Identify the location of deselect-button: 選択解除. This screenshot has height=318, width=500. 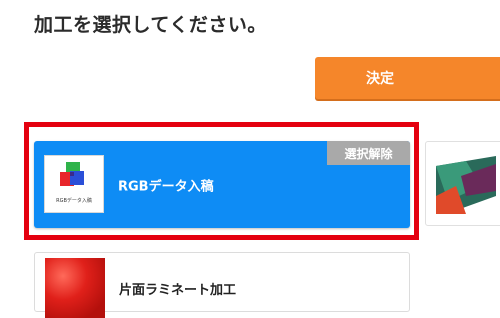
(368, 153).